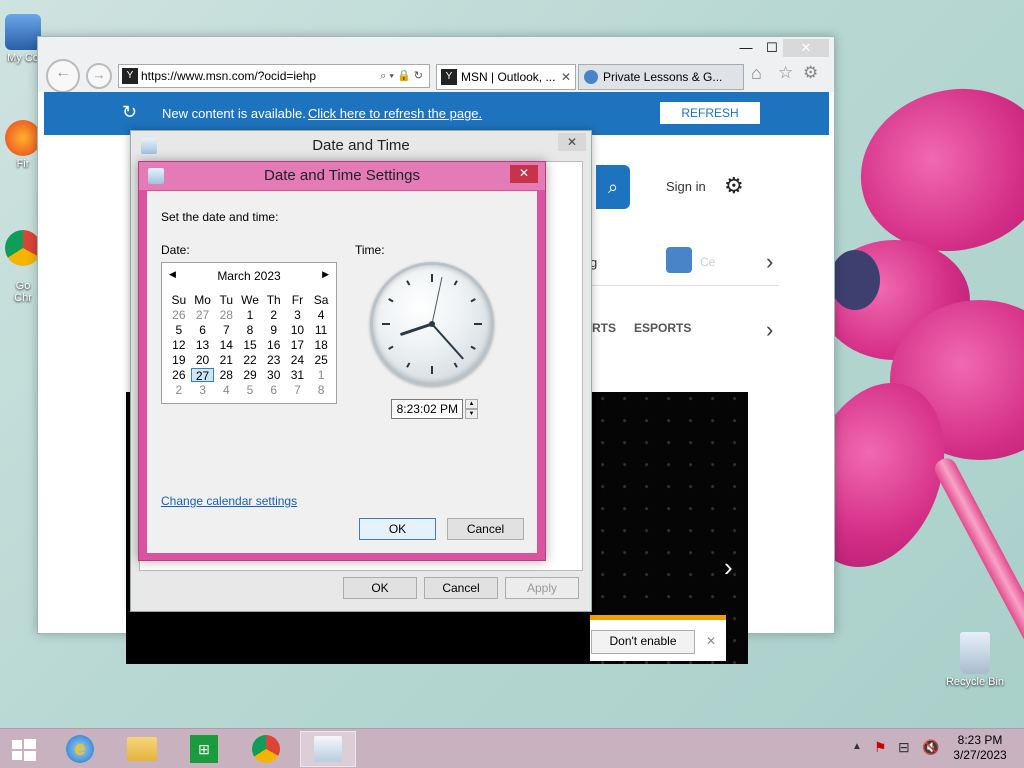 This screenshot has height=768, width=1024. Describe the element at coordinates (604, 328) in the screenshot. I see `nav-sports: RTS` at that location.